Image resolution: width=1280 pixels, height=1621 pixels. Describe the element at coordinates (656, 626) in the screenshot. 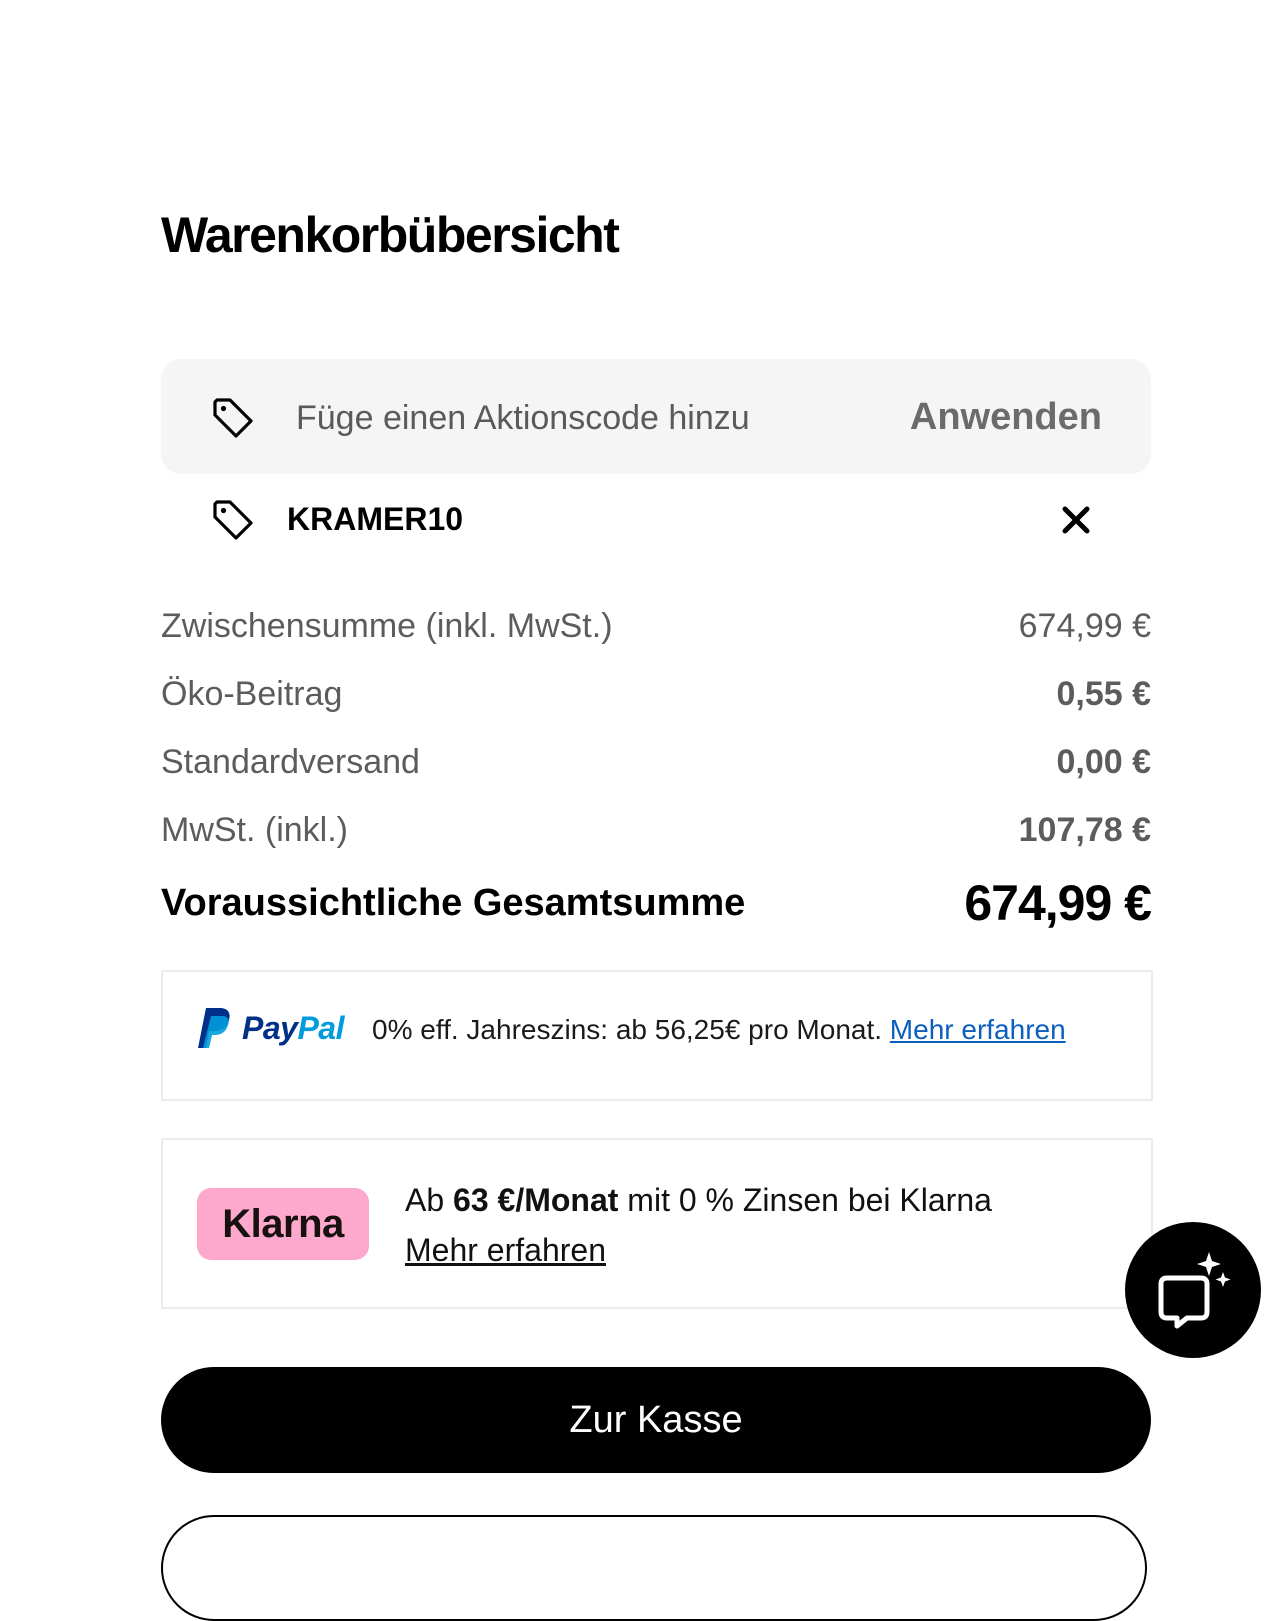

I see `summary-row-subtotal: Zwischensumme (inkl. MwSt.) 674,99 €` at that location.